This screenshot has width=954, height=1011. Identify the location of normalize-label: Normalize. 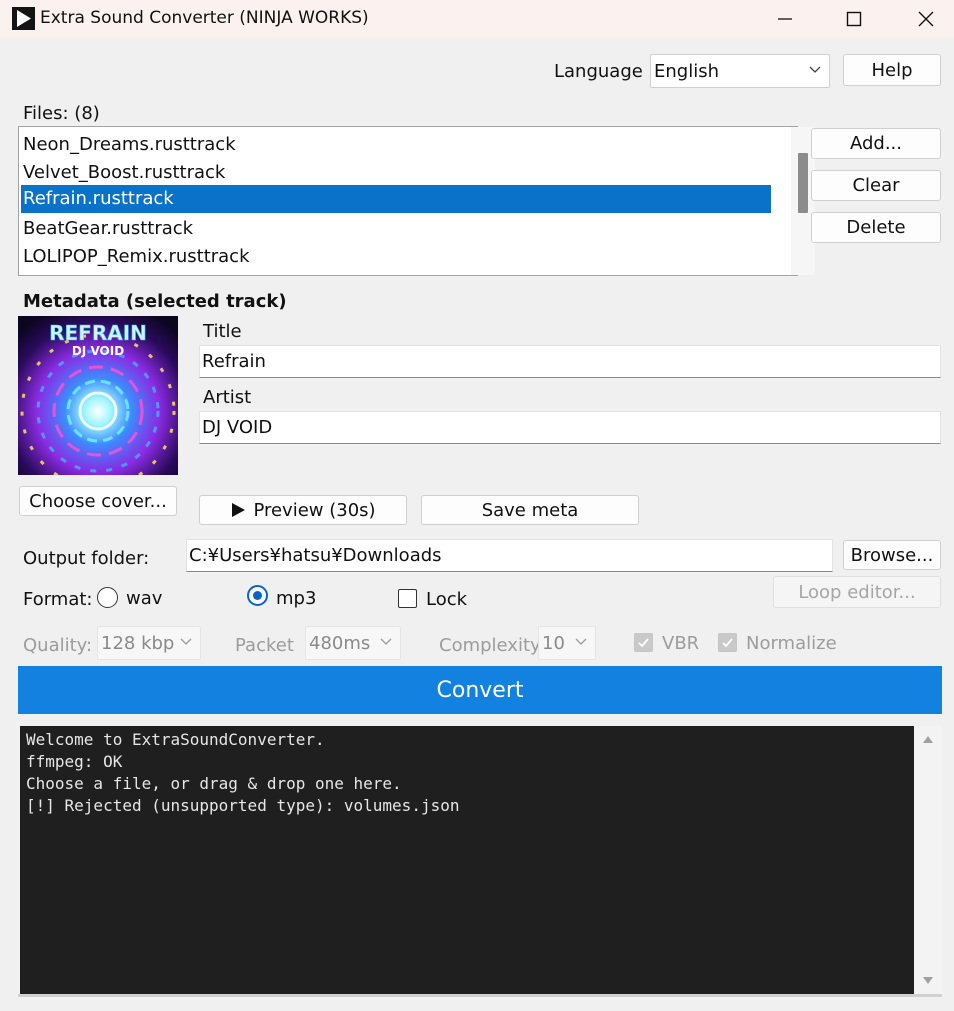
(791, 643).